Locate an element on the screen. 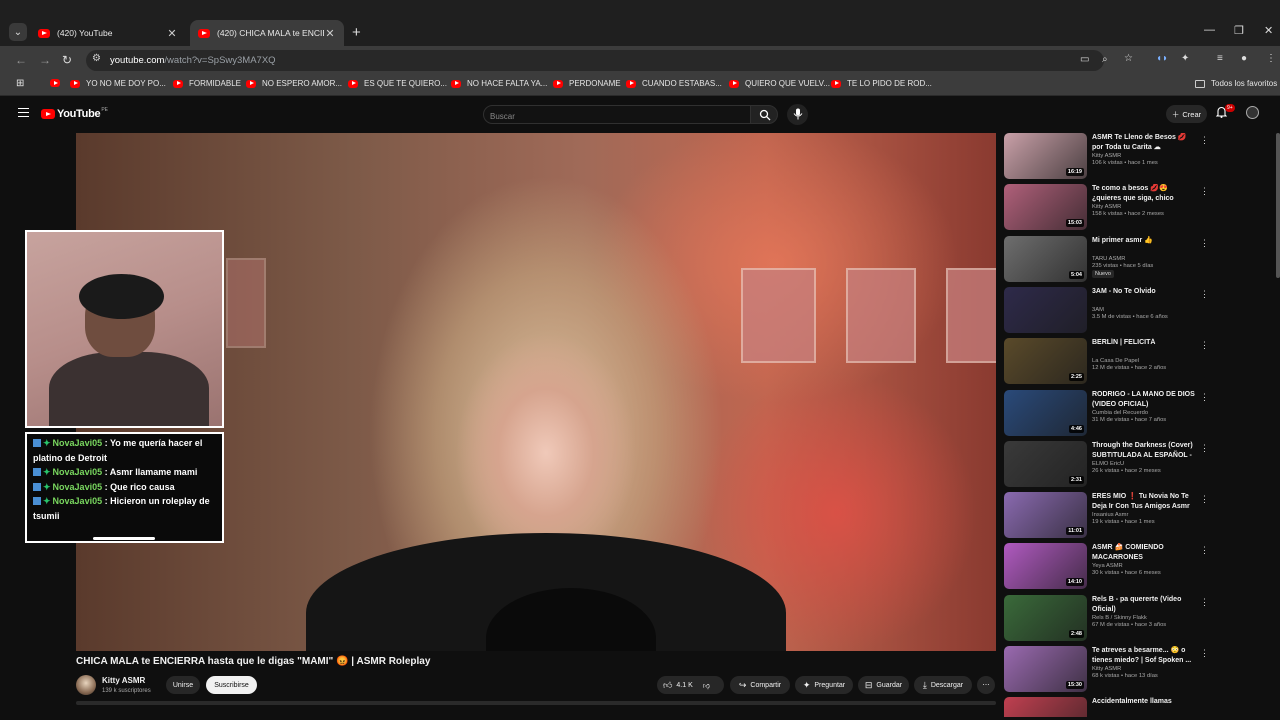 This screenshot has height=720, width=1280. channel-name: Kitty ASMR is located at coordinates (123, 680).